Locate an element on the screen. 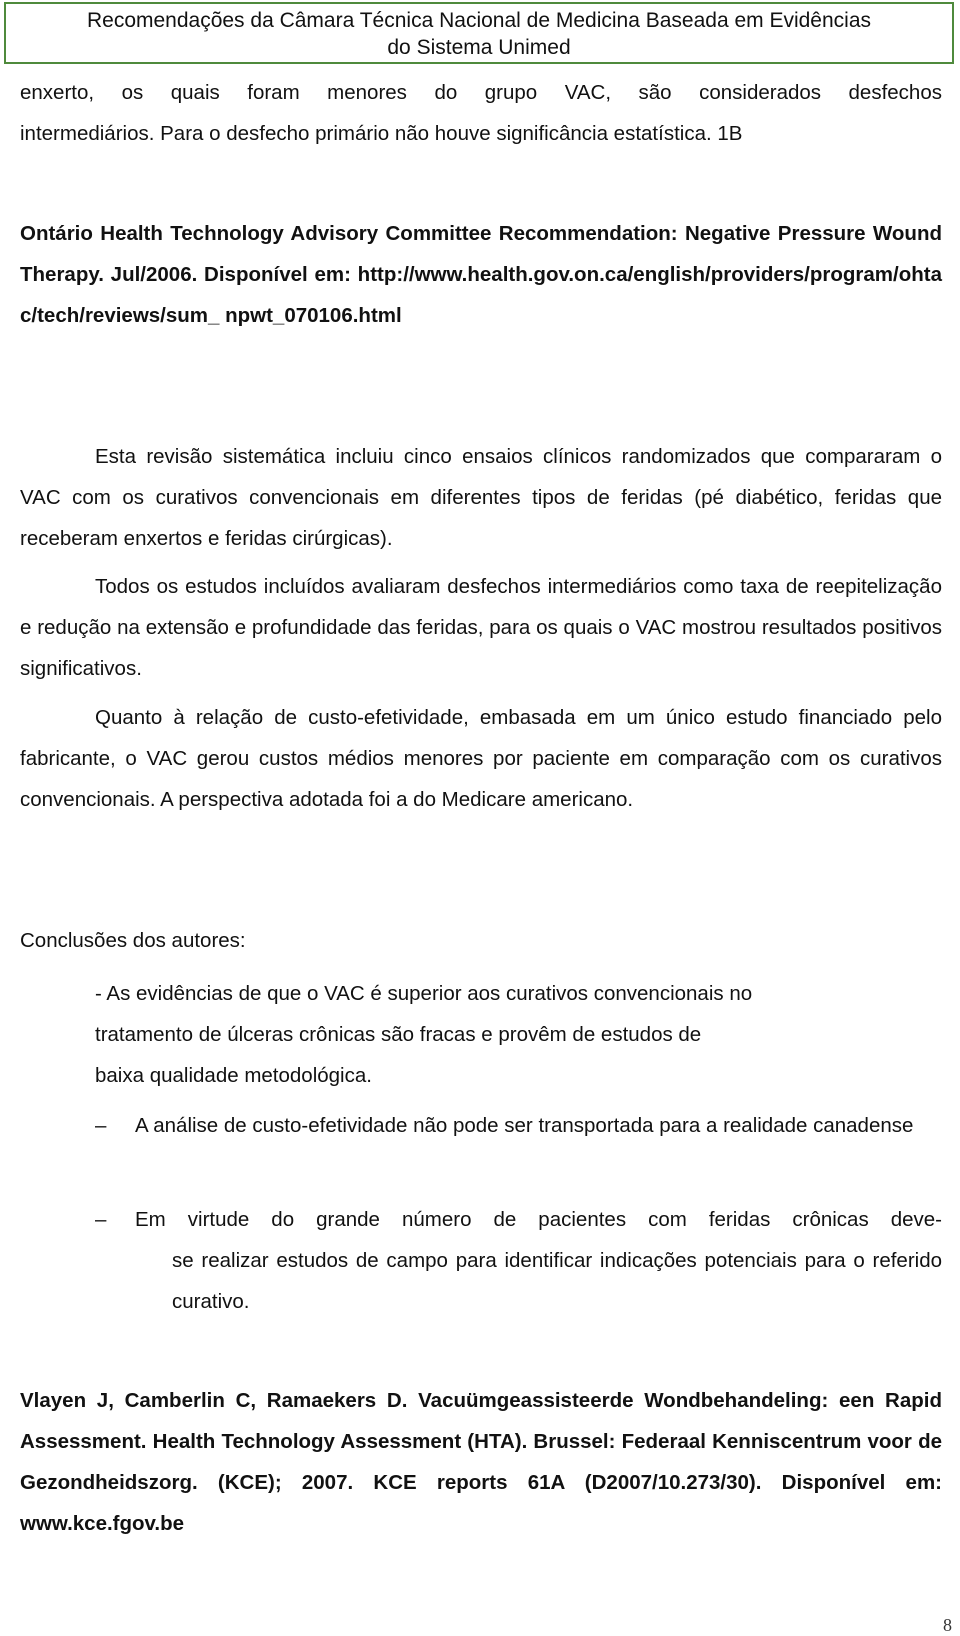 The image size is (960, 1636). conclusions-heading: Conclusões dos autores: is located at coordinates (133, 940).